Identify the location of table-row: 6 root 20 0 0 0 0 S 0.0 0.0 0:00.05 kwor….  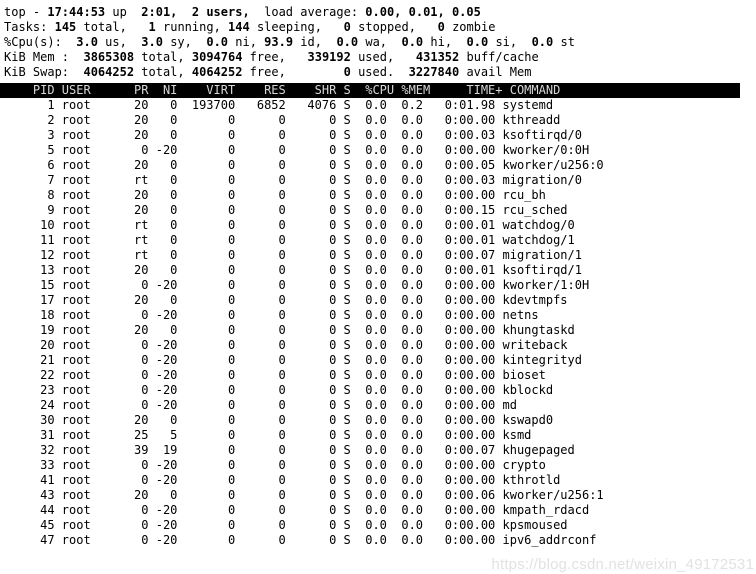
(380, 165).